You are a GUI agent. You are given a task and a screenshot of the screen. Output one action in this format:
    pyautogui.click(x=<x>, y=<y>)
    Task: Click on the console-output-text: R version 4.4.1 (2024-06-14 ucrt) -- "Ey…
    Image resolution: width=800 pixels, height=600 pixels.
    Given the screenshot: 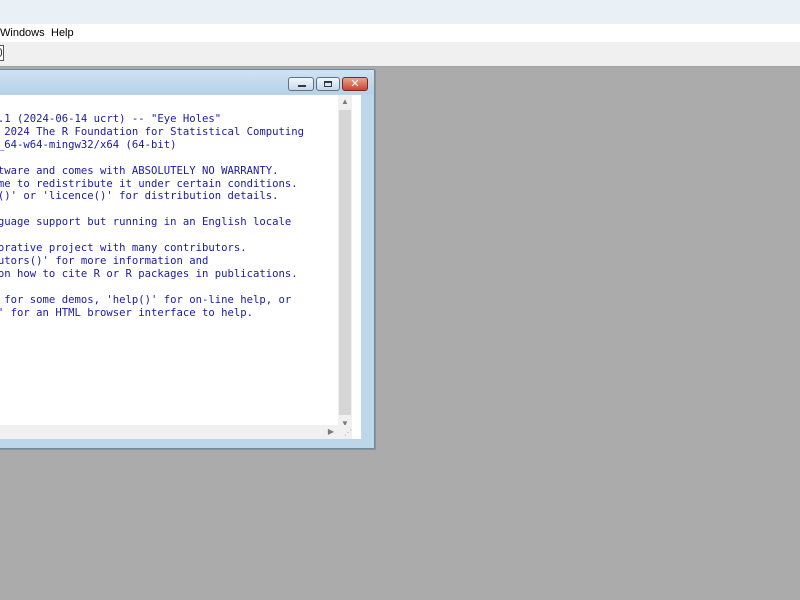 What is the action you would take?
    pyautogui.click(x=152, y=216)
    